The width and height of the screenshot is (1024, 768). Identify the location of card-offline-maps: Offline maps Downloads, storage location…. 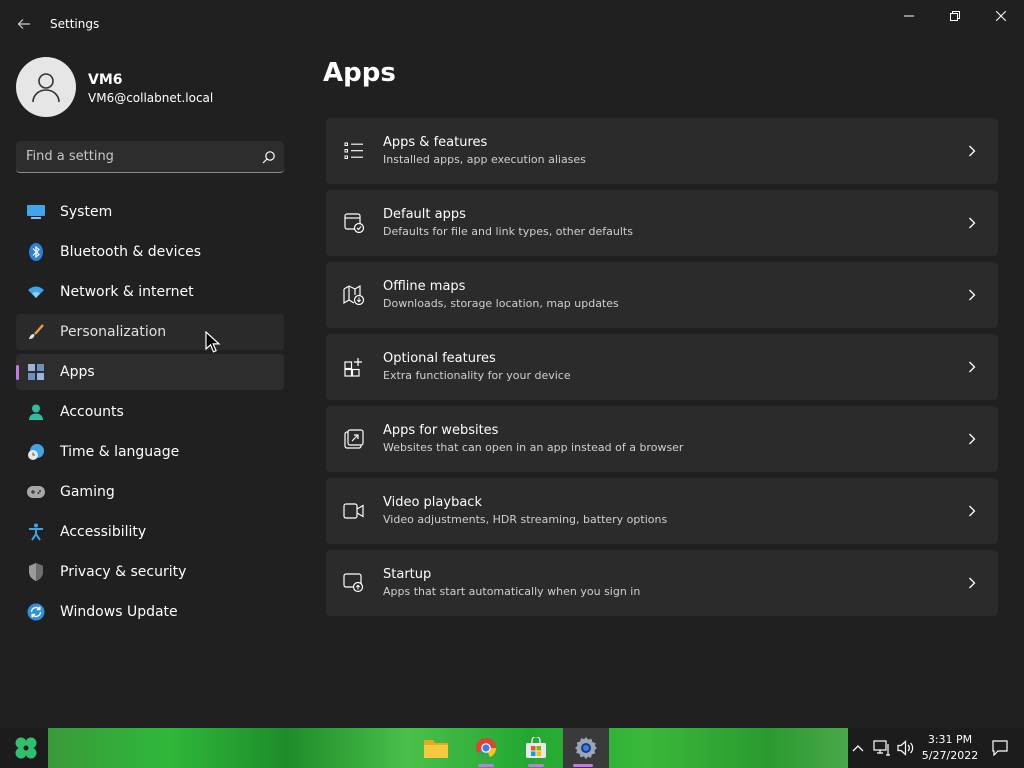
(662, 295).